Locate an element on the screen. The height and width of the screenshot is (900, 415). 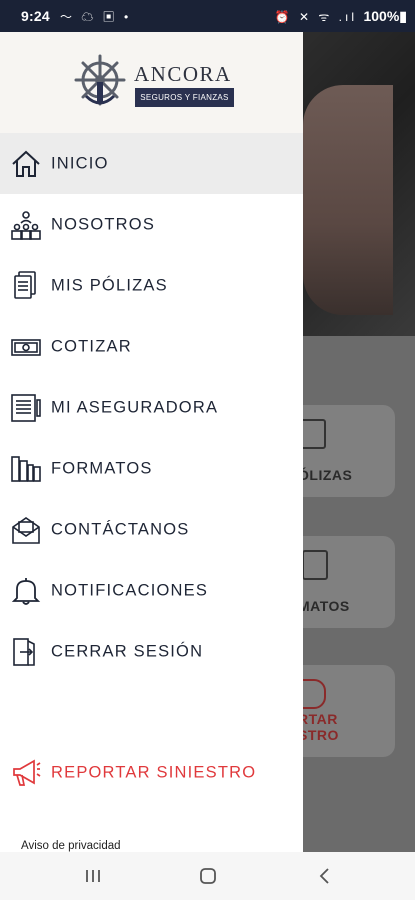
money-icon is located at coordinates (26, 347).